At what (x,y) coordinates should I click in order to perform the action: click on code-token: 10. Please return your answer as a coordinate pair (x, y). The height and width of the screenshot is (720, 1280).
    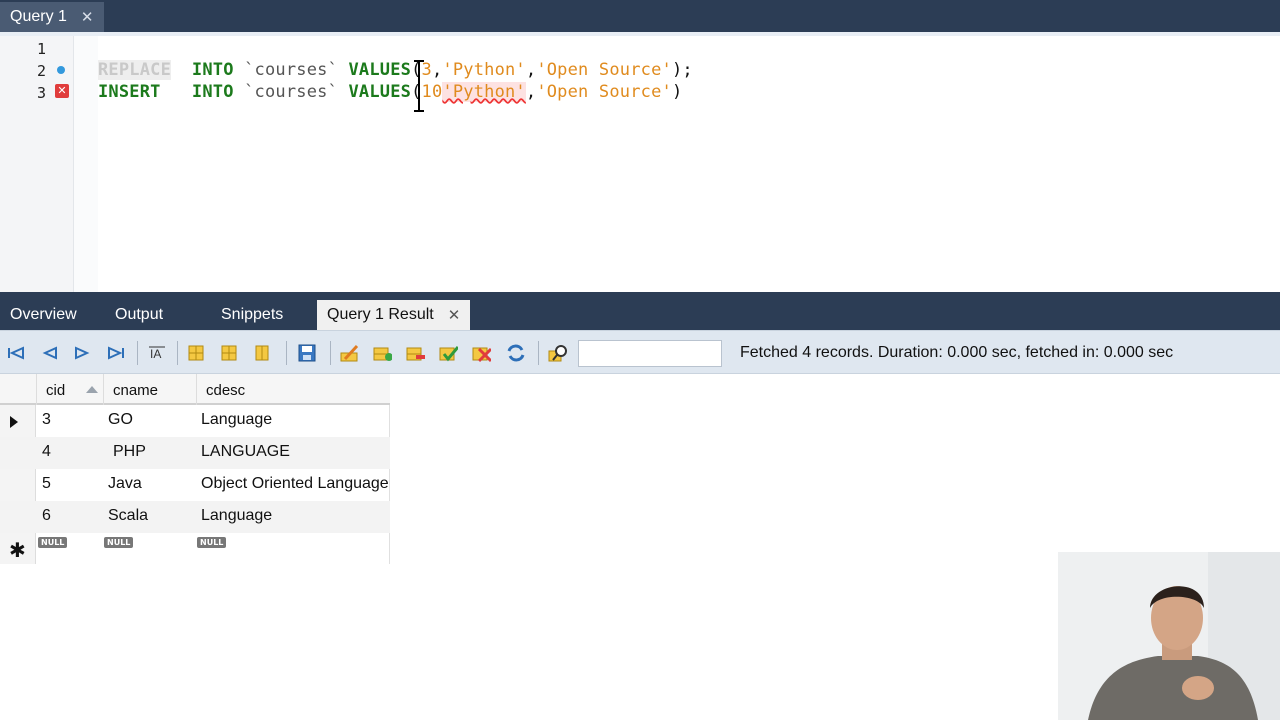
    Looking at the image, I should click on (432, 92).